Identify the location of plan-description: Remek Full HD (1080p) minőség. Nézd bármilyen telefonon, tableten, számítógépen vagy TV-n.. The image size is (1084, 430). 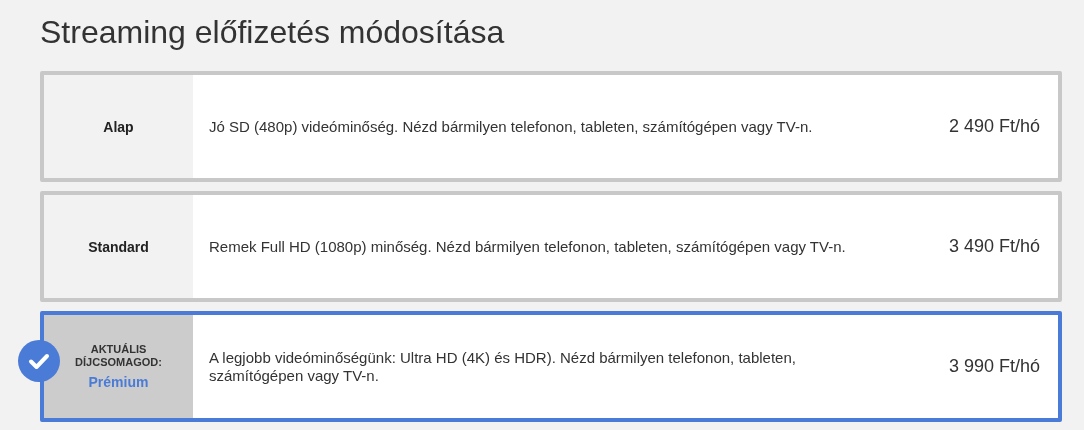
(527, 246).